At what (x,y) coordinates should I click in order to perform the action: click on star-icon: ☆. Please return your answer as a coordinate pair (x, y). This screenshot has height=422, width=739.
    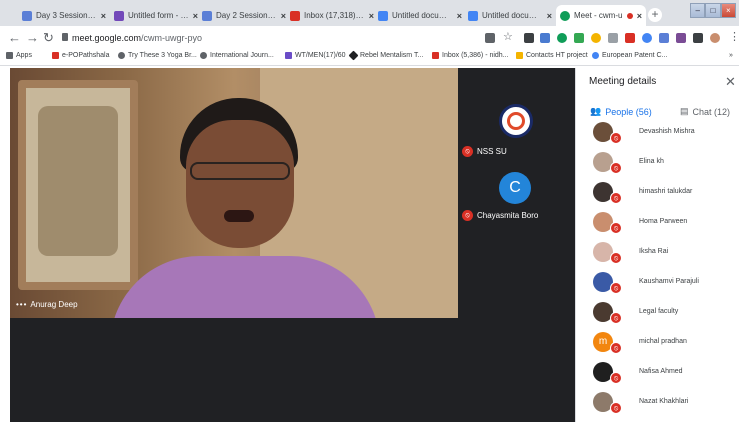
    Looking at the image, I should click on (508, 37).